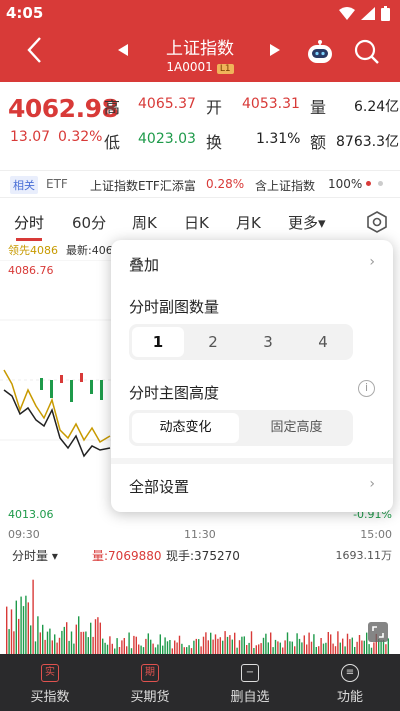  Describe the element at coordinates (189, 67) in the screenshot. I see `stock-code: 1A0001` at that location.